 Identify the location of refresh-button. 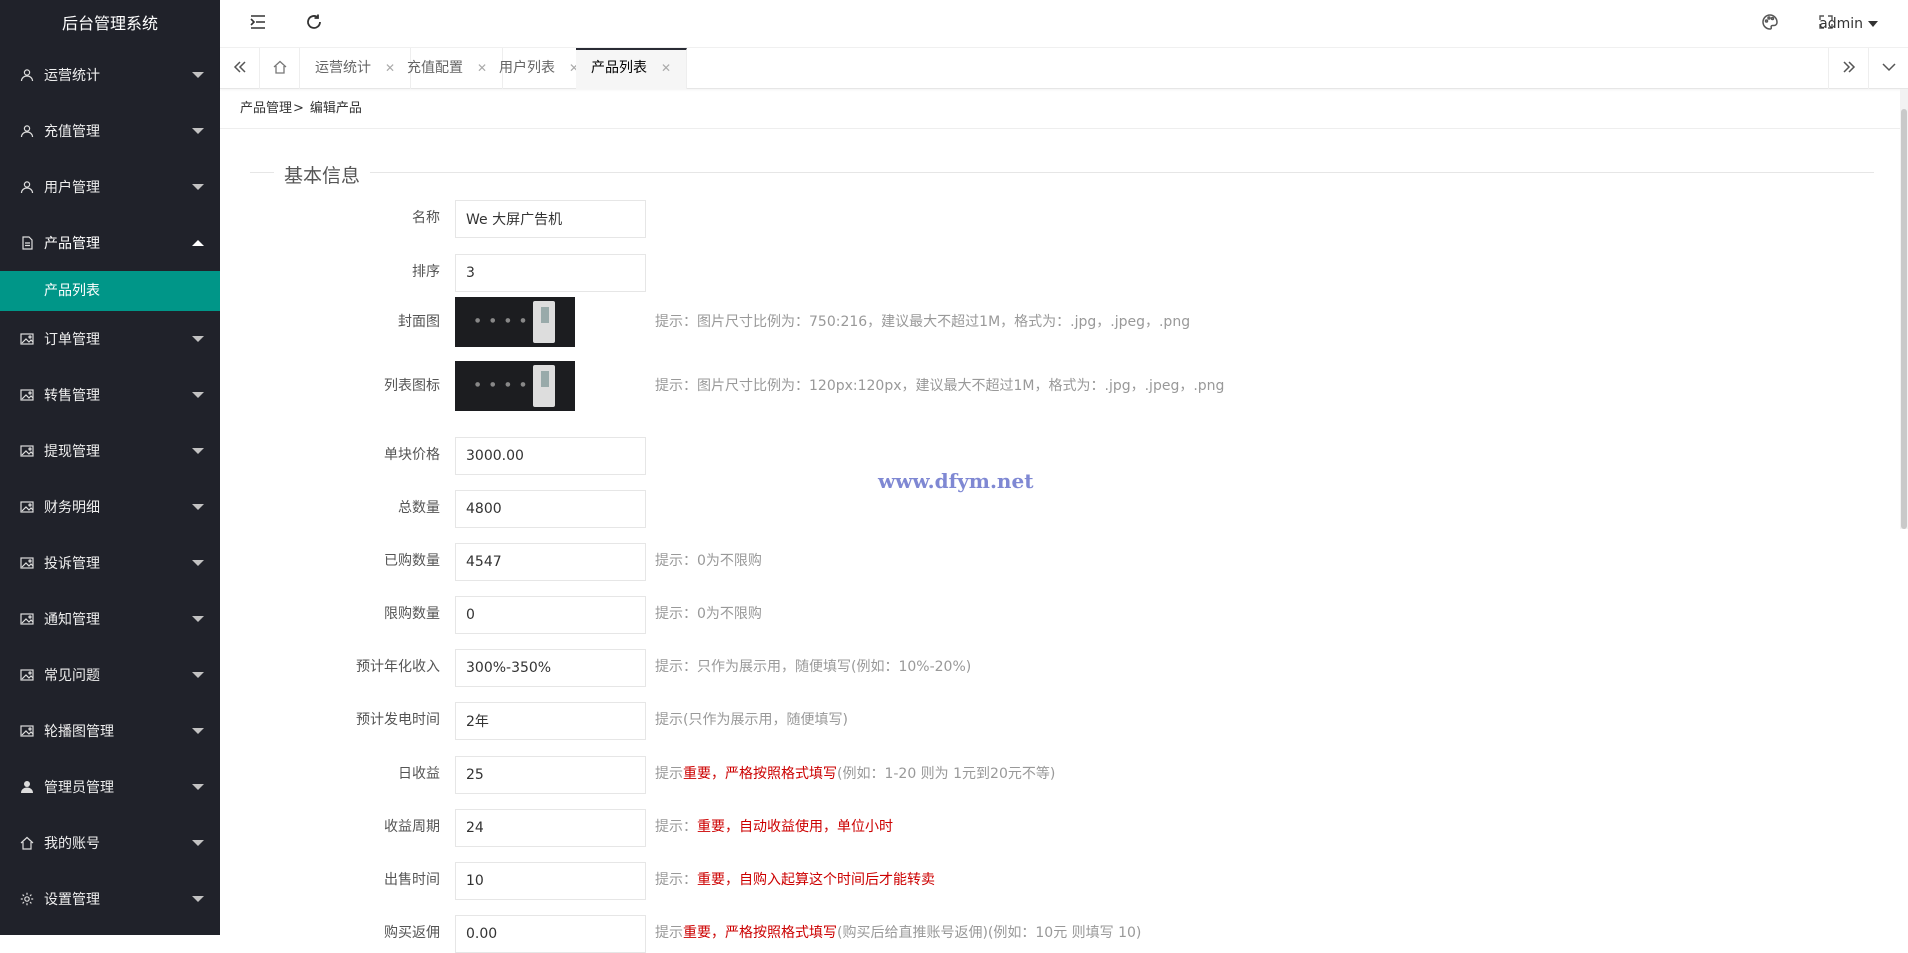
(314, 24).